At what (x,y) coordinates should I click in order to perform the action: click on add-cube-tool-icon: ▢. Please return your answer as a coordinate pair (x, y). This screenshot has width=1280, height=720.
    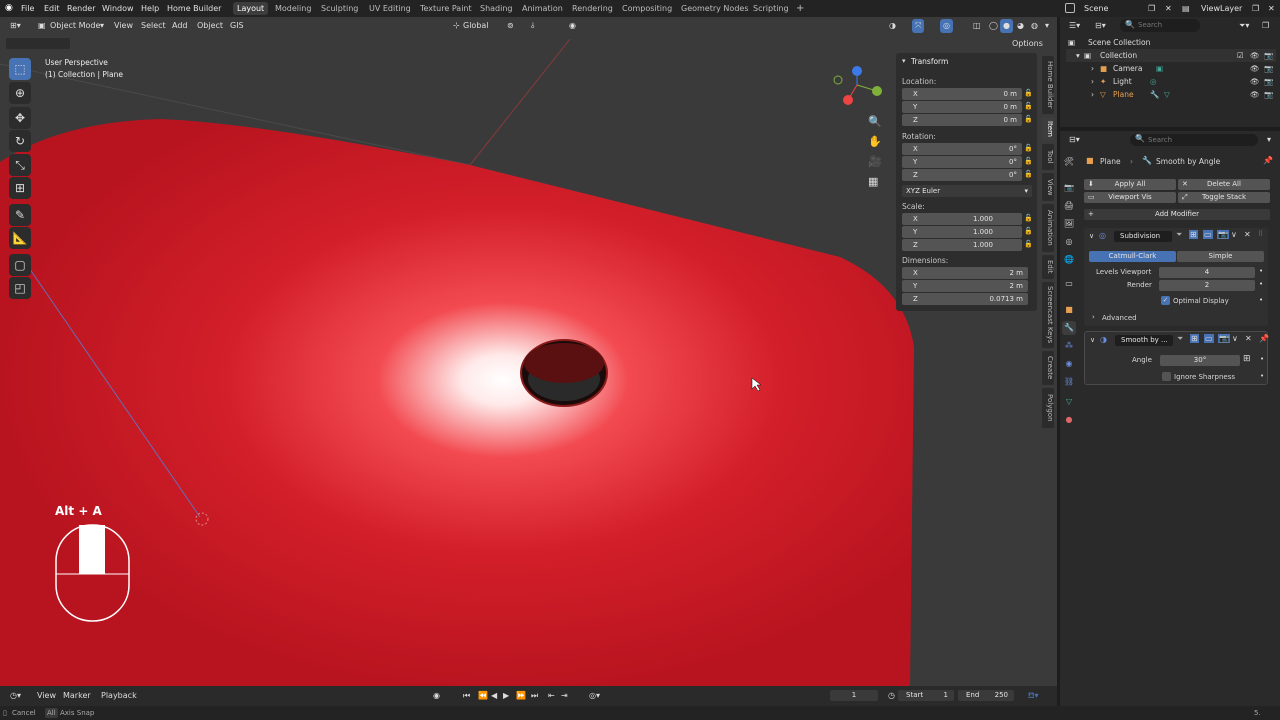
    Looking at the image, I should click on (20, 265).